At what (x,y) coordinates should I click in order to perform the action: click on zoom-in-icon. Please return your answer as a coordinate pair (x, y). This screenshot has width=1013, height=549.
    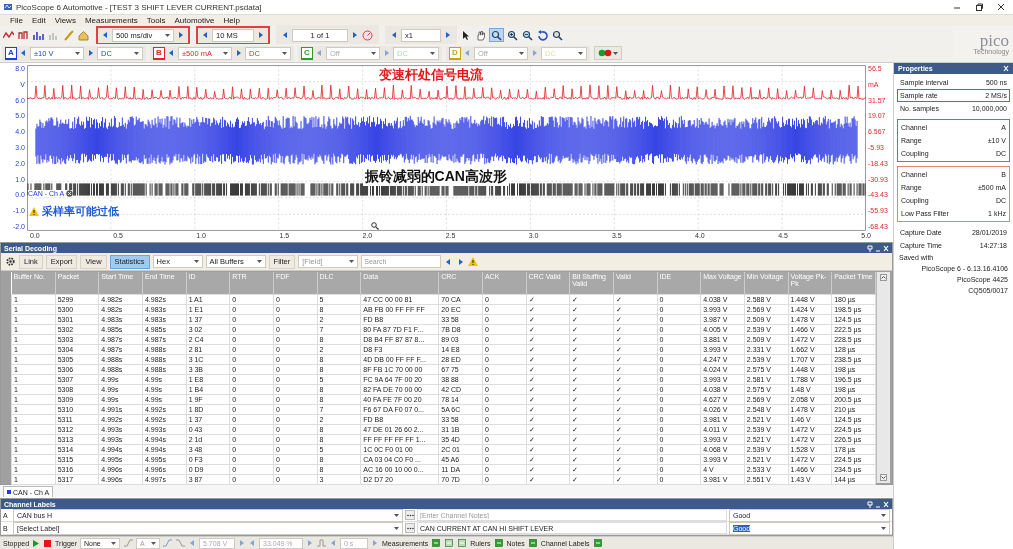
    Looking at the image, I should click on (512, 35).